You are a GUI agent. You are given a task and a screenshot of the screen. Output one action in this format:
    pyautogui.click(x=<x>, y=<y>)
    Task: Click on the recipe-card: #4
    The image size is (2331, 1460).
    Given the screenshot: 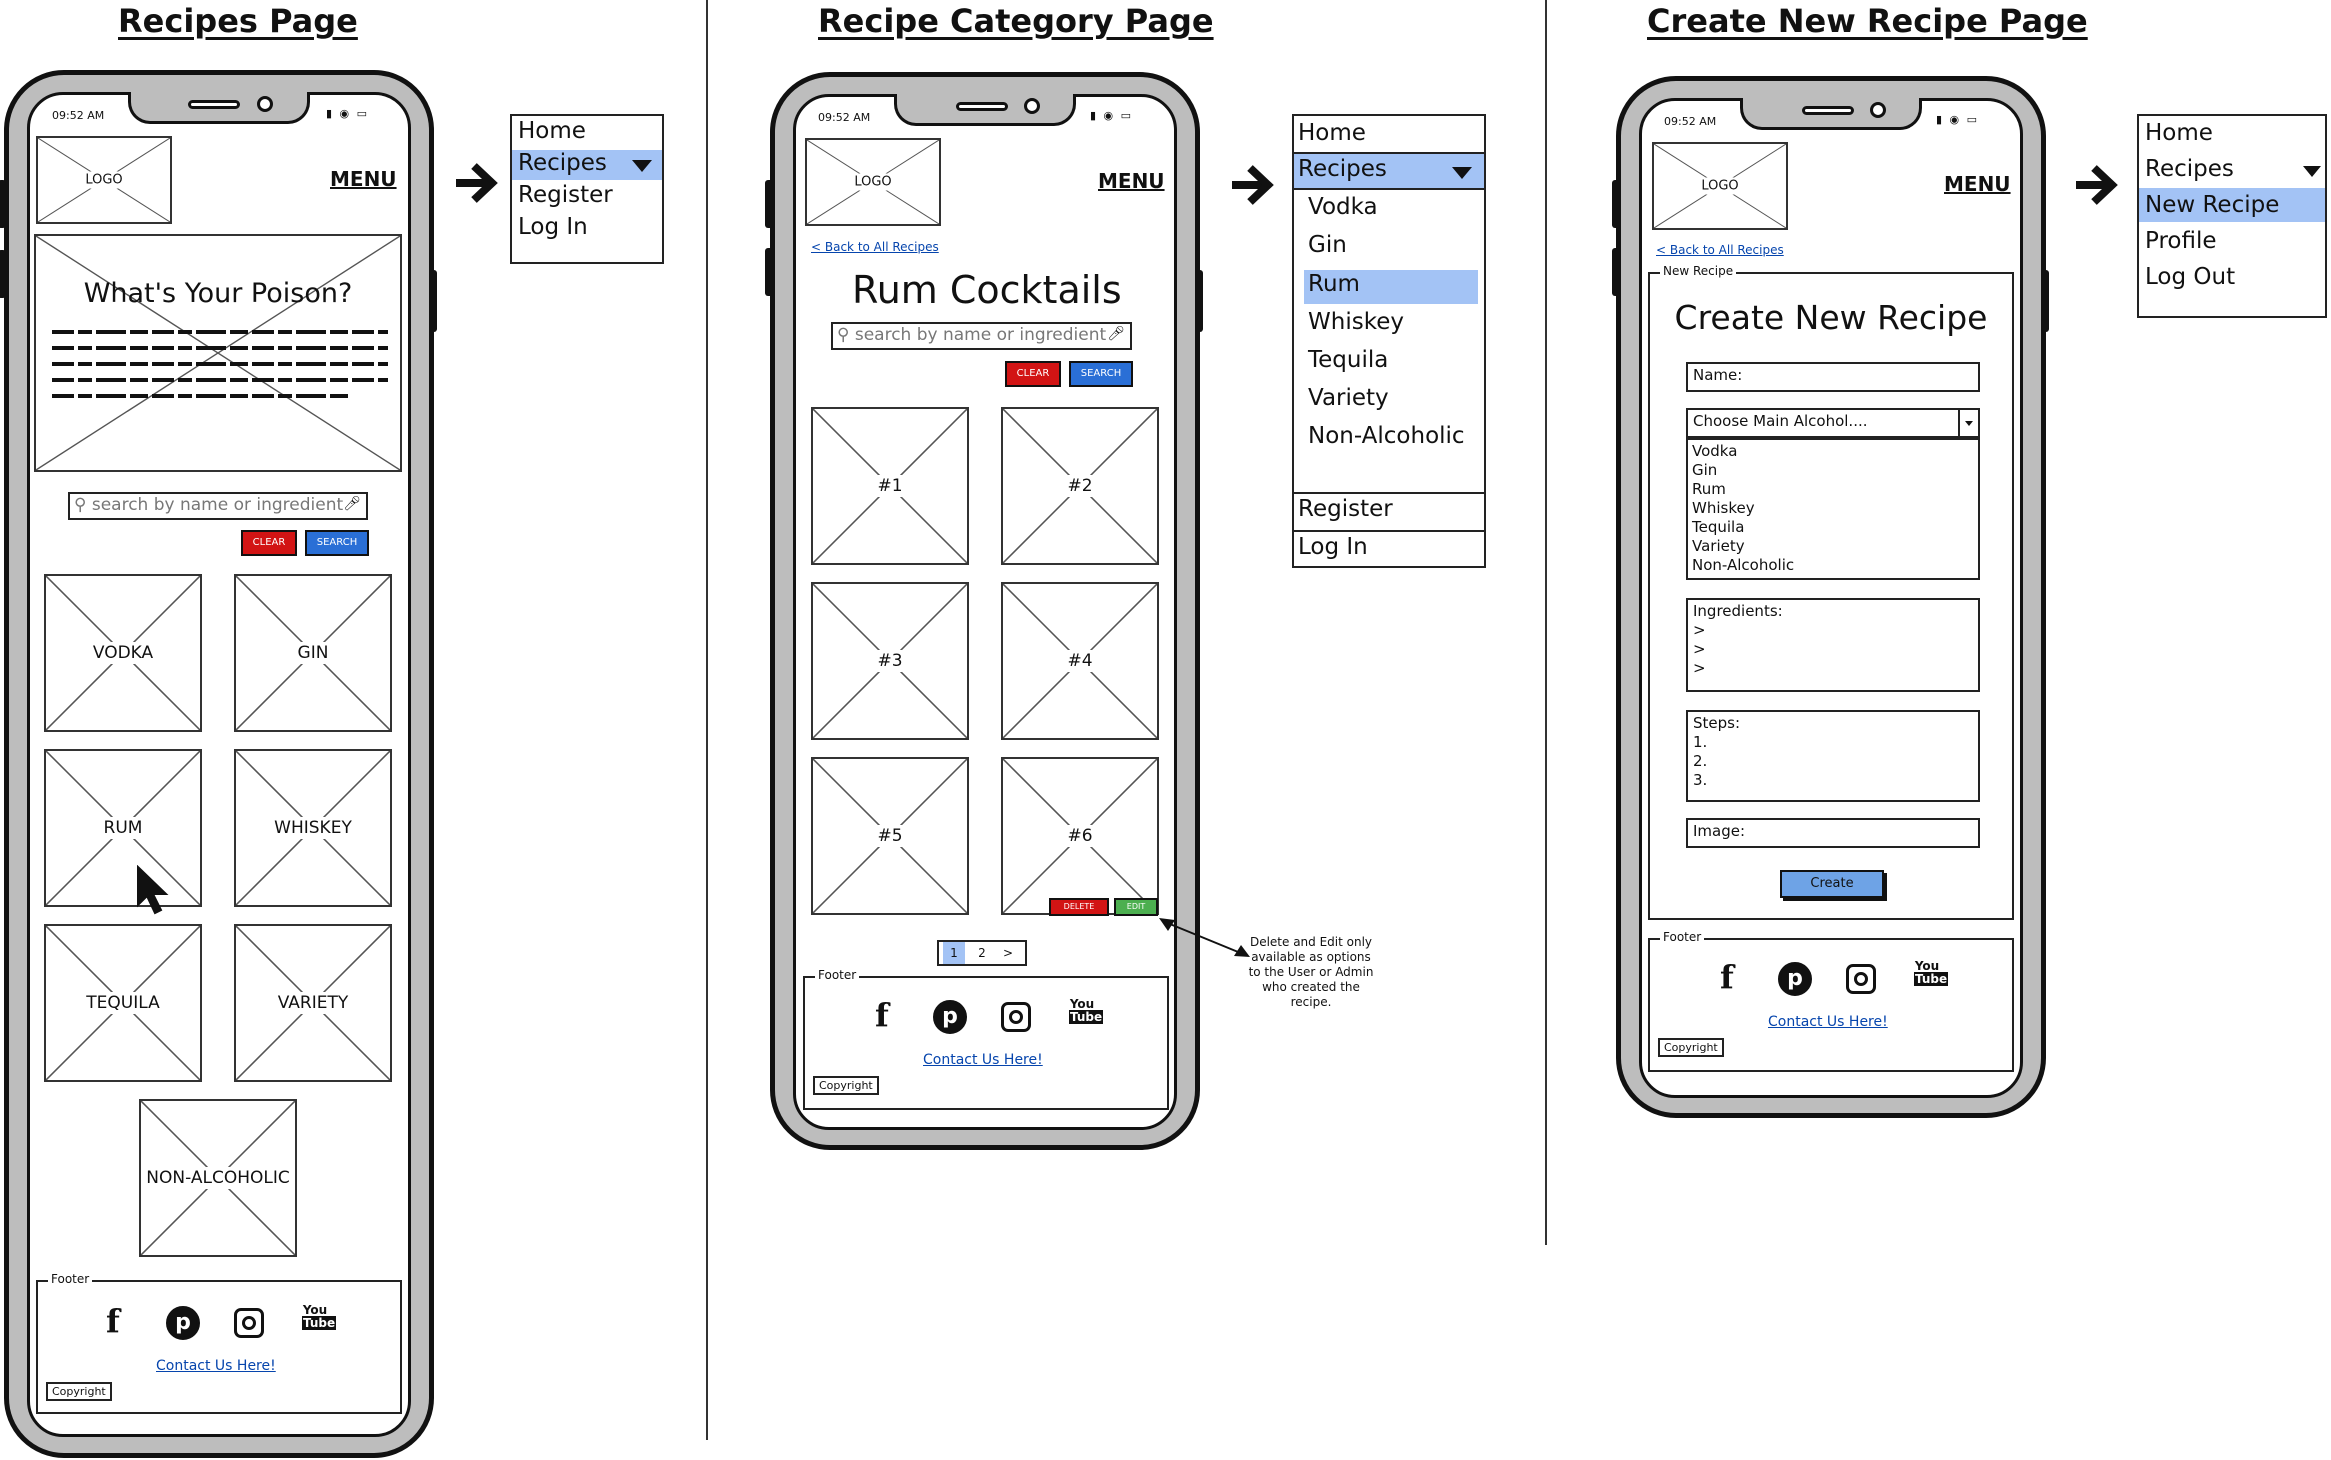 What is the action you would take?
    pyautogui.click(x=1080, y=661)
    